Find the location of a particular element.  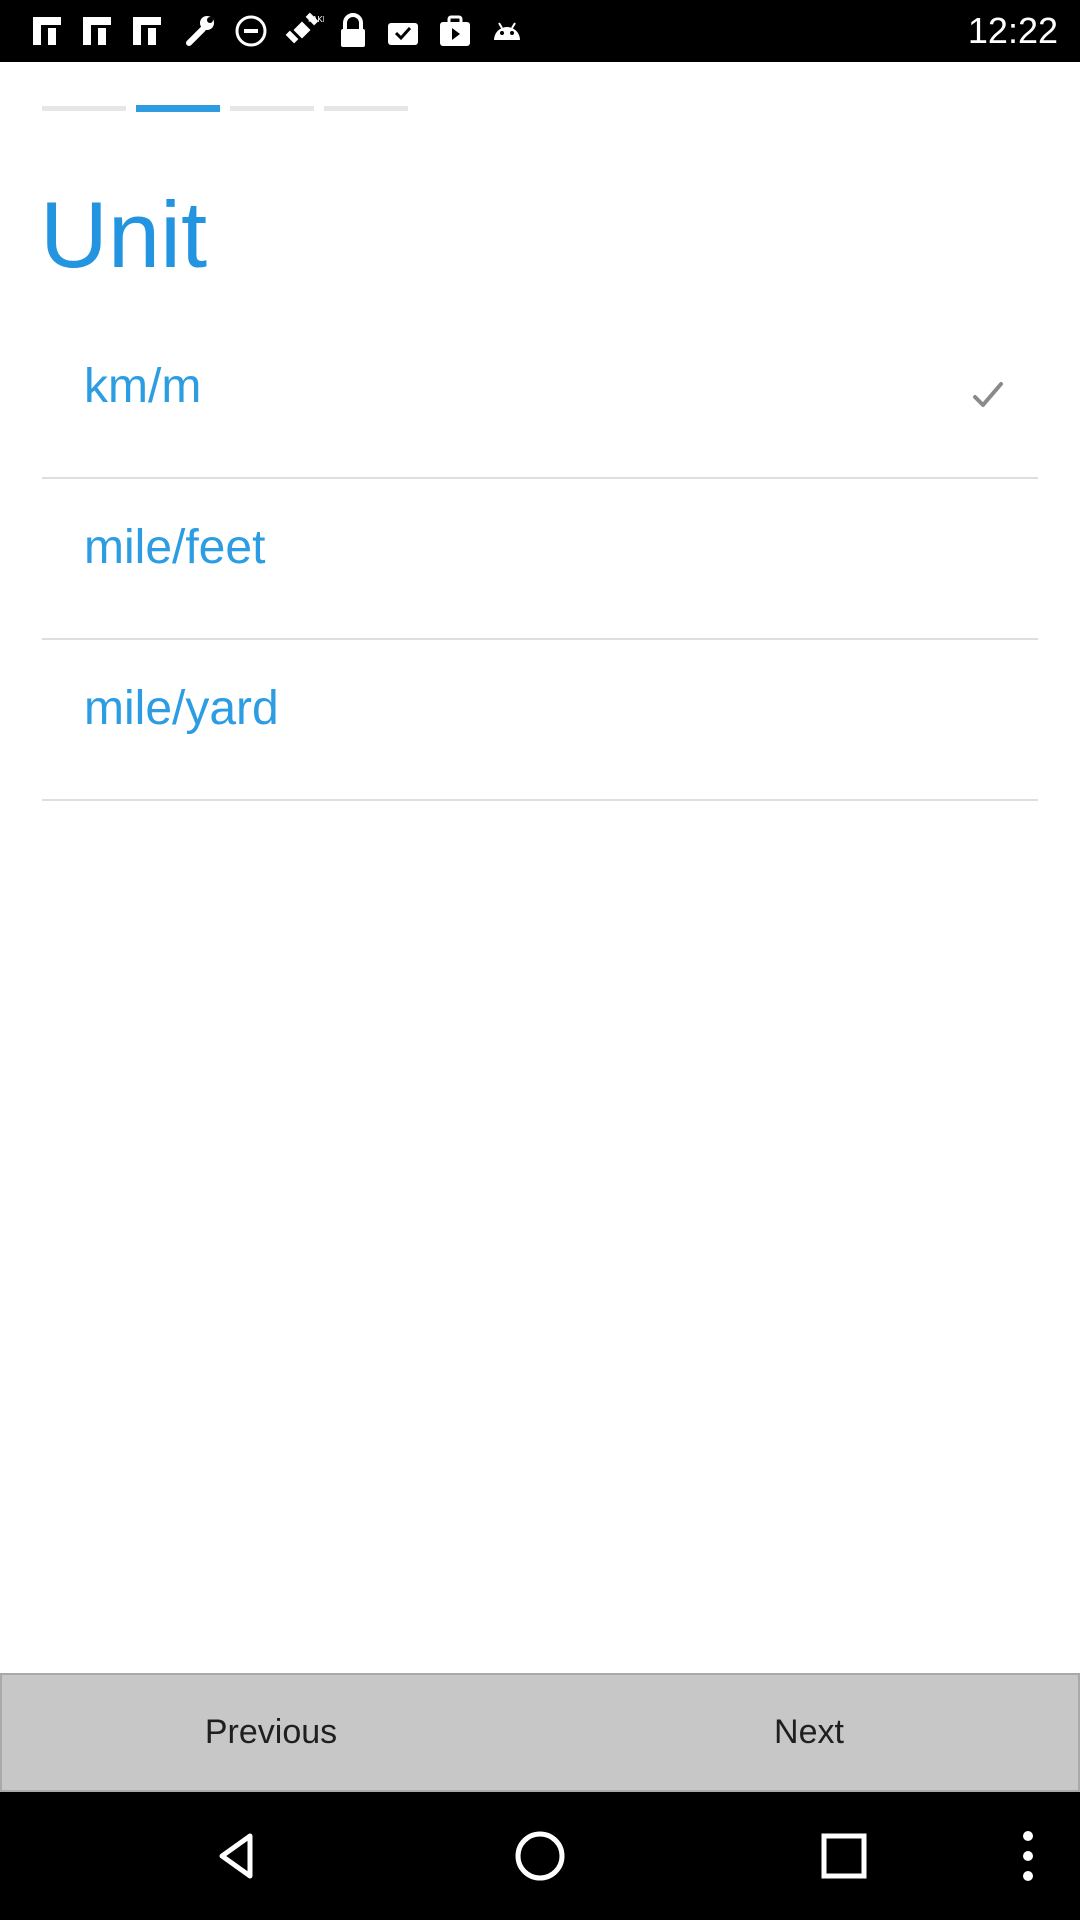

page-title: Unit is located at coordinates (124, 234).